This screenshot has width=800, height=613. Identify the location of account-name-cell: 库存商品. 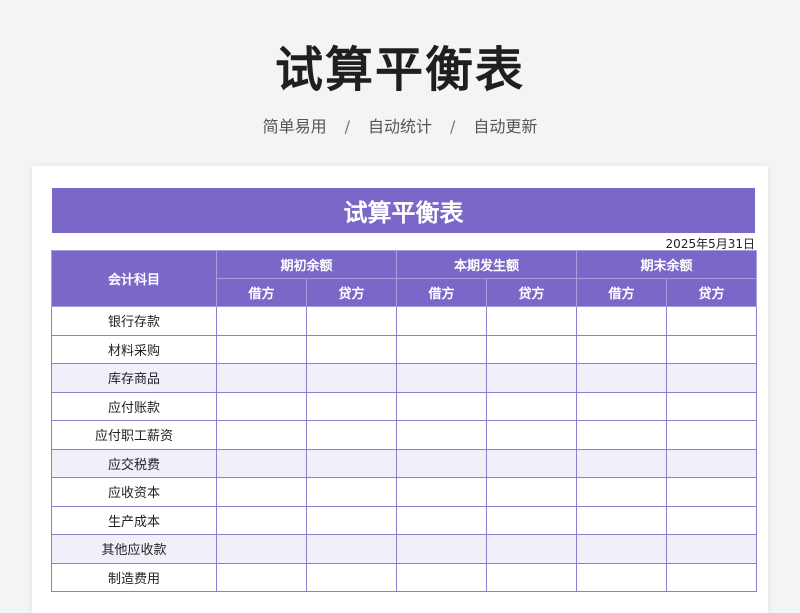
(134, 378).